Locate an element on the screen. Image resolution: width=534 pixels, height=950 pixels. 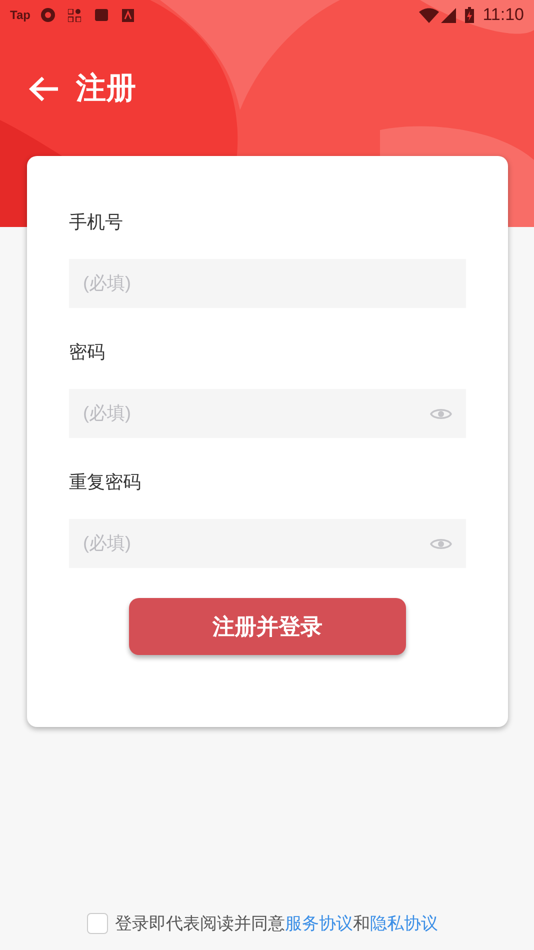
register-button: 注册并登录 is located at coordinates (267, 626).